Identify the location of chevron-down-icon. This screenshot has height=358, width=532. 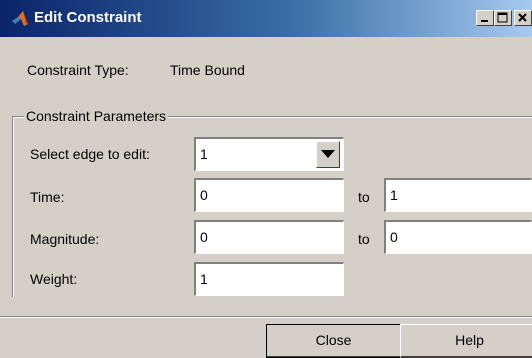
(328, 154).